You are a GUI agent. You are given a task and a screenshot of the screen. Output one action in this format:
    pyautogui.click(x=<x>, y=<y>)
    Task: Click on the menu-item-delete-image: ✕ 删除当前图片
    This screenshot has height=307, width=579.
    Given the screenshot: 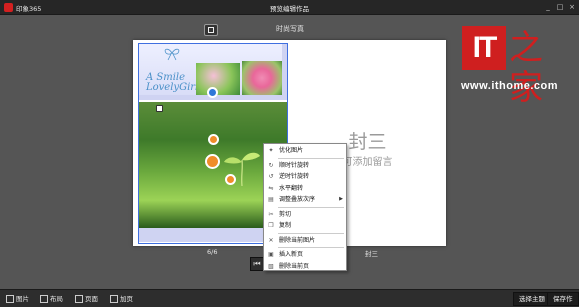 What is the action you would take?
    pyautogui.click(x=305, y=241)
    